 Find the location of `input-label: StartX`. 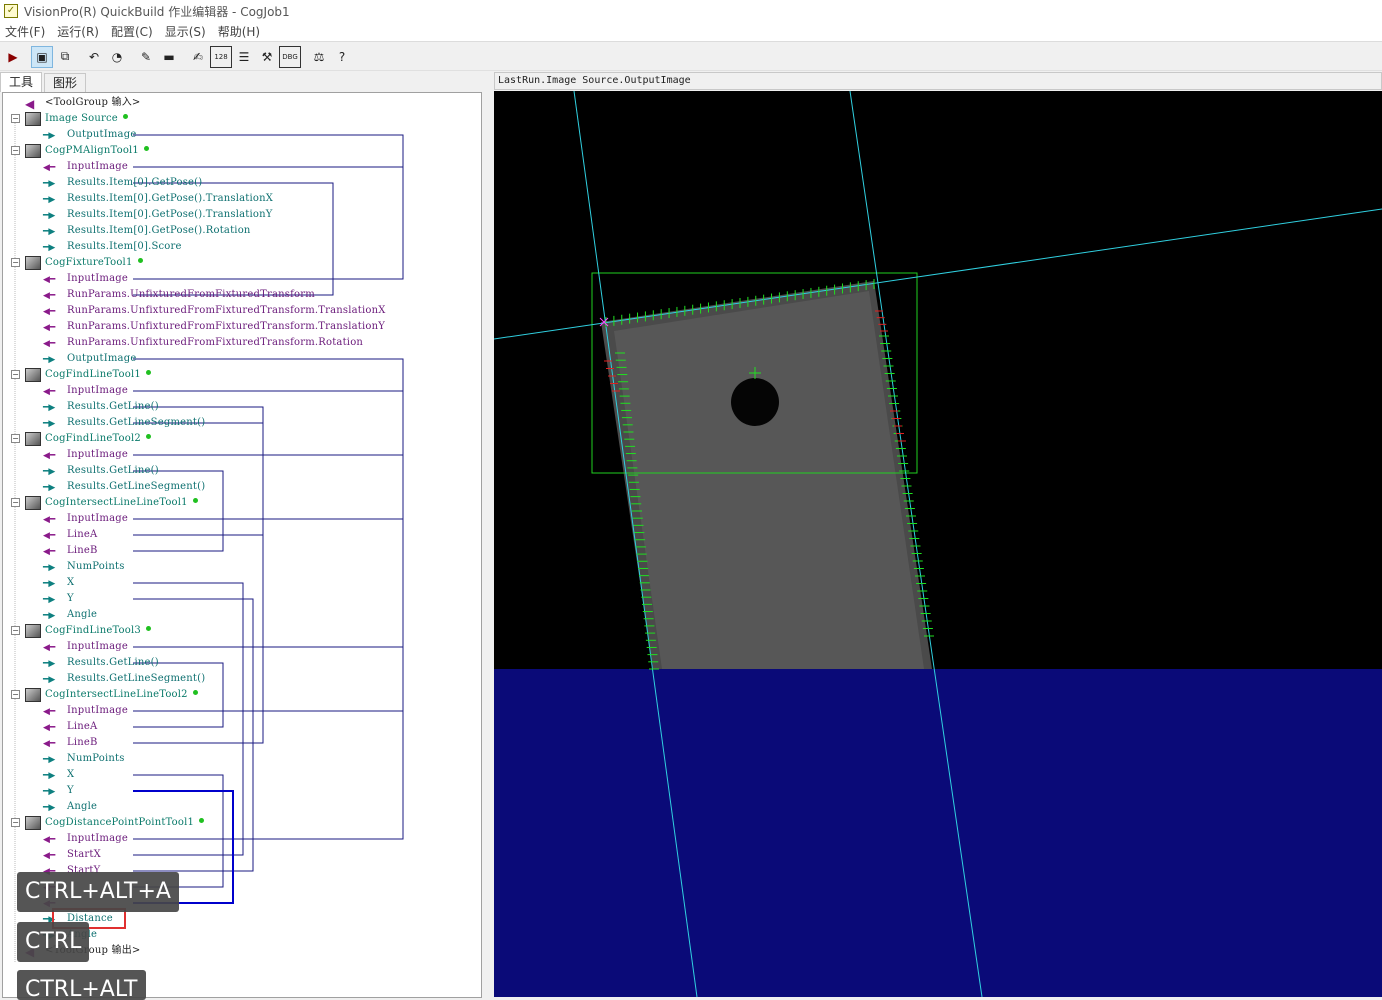

input-label: StartX is located at coordinates (84, 854).